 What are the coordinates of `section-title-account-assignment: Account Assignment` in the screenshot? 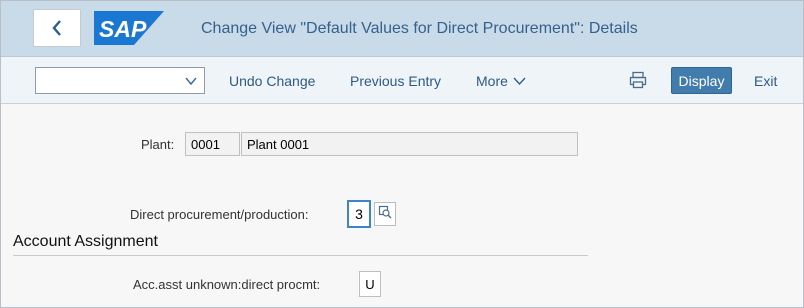 It's located at (85, 241).